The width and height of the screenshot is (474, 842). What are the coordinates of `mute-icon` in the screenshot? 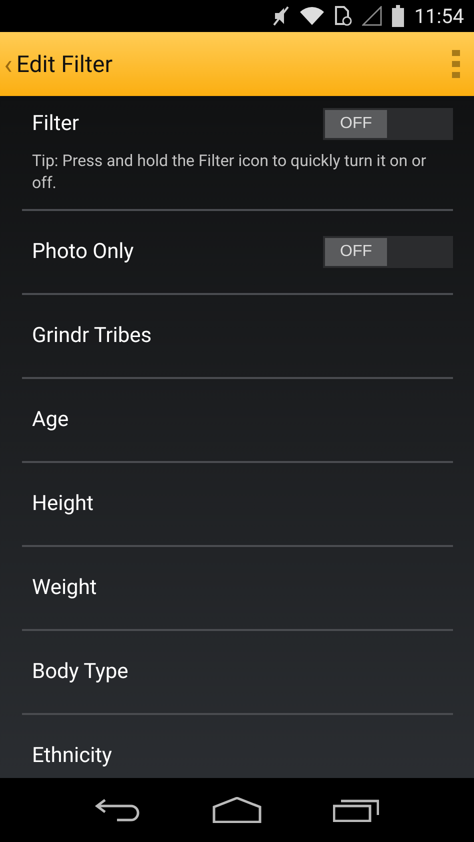 It's located at (281, 16).